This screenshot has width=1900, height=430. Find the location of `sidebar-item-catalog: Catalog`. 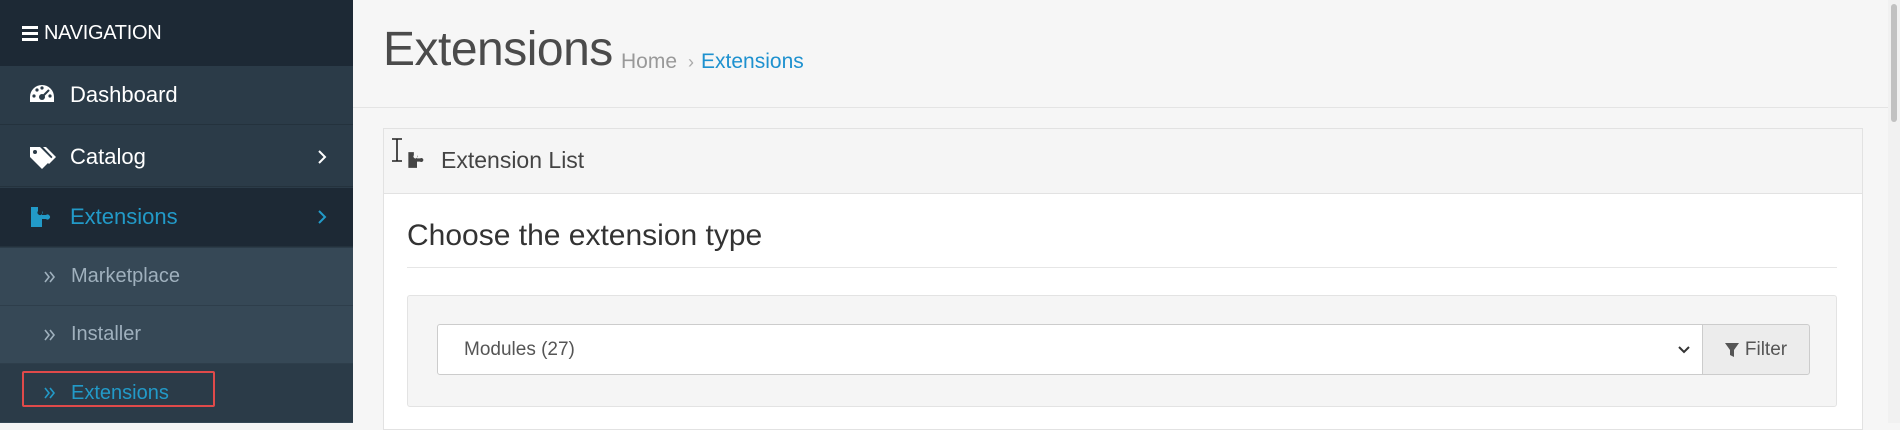

sidebar-item-catalog: Catalog is located at coordinates (176, 157).